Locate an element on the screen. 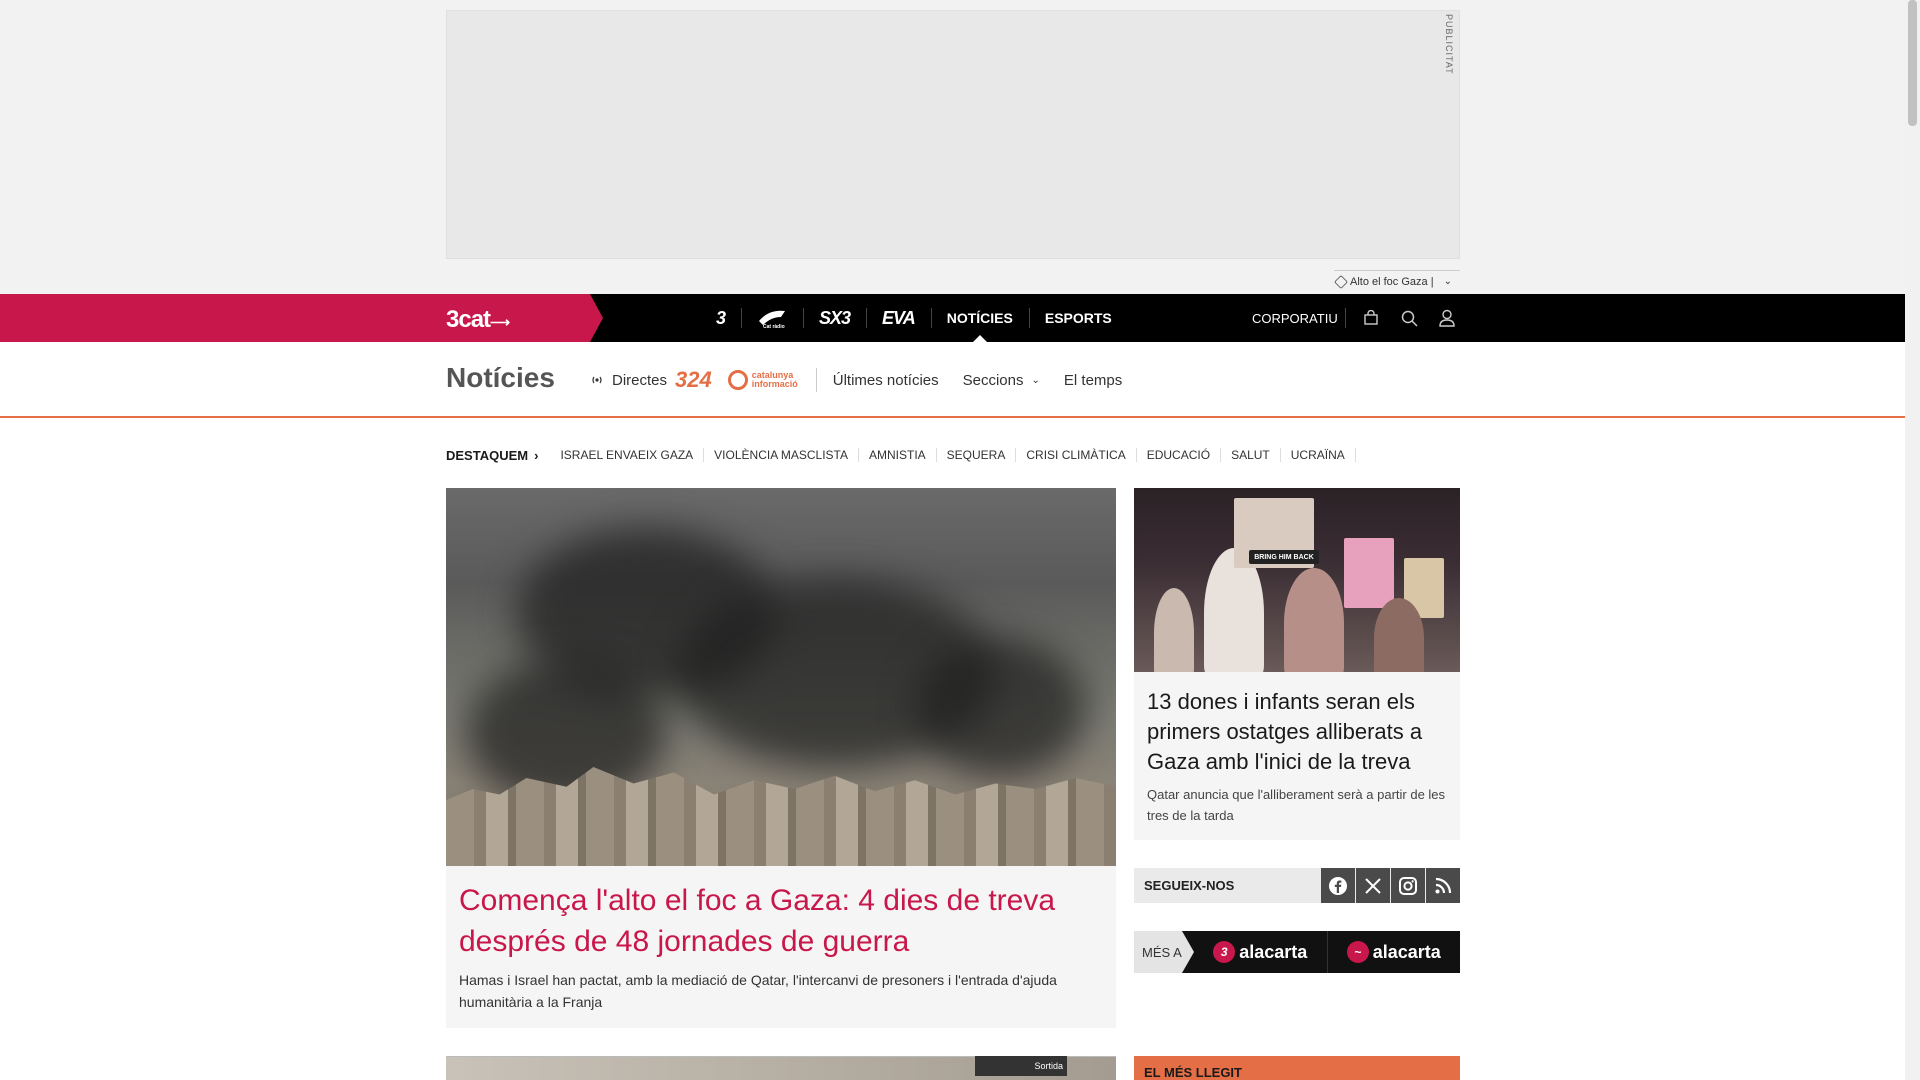 Image resolution: width=1920 pixels, height=1080 pixels. channel-3-label: 3 is located at coordinates (721, 317).